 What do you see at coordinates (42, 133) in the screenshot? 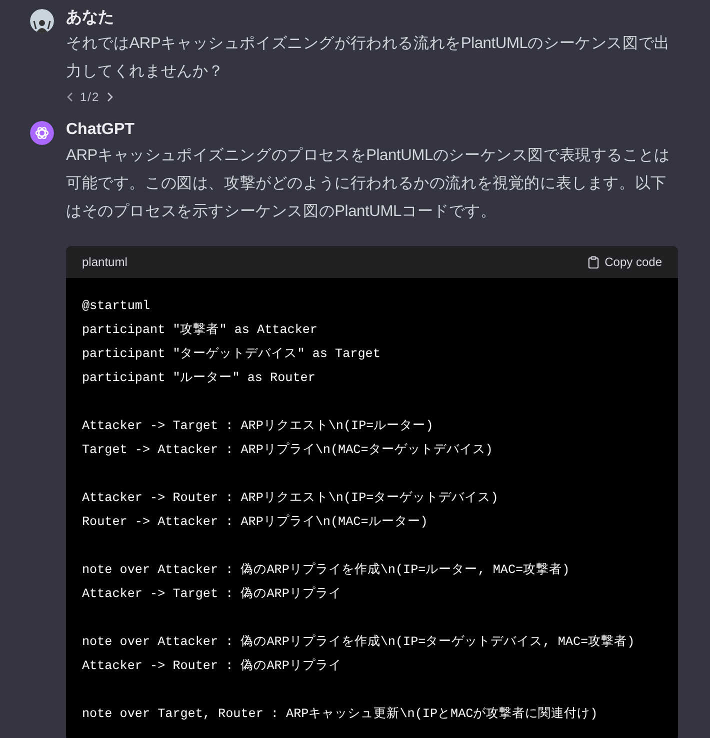
I see `assistant-logo-icon` at bounding box center [42, 133].